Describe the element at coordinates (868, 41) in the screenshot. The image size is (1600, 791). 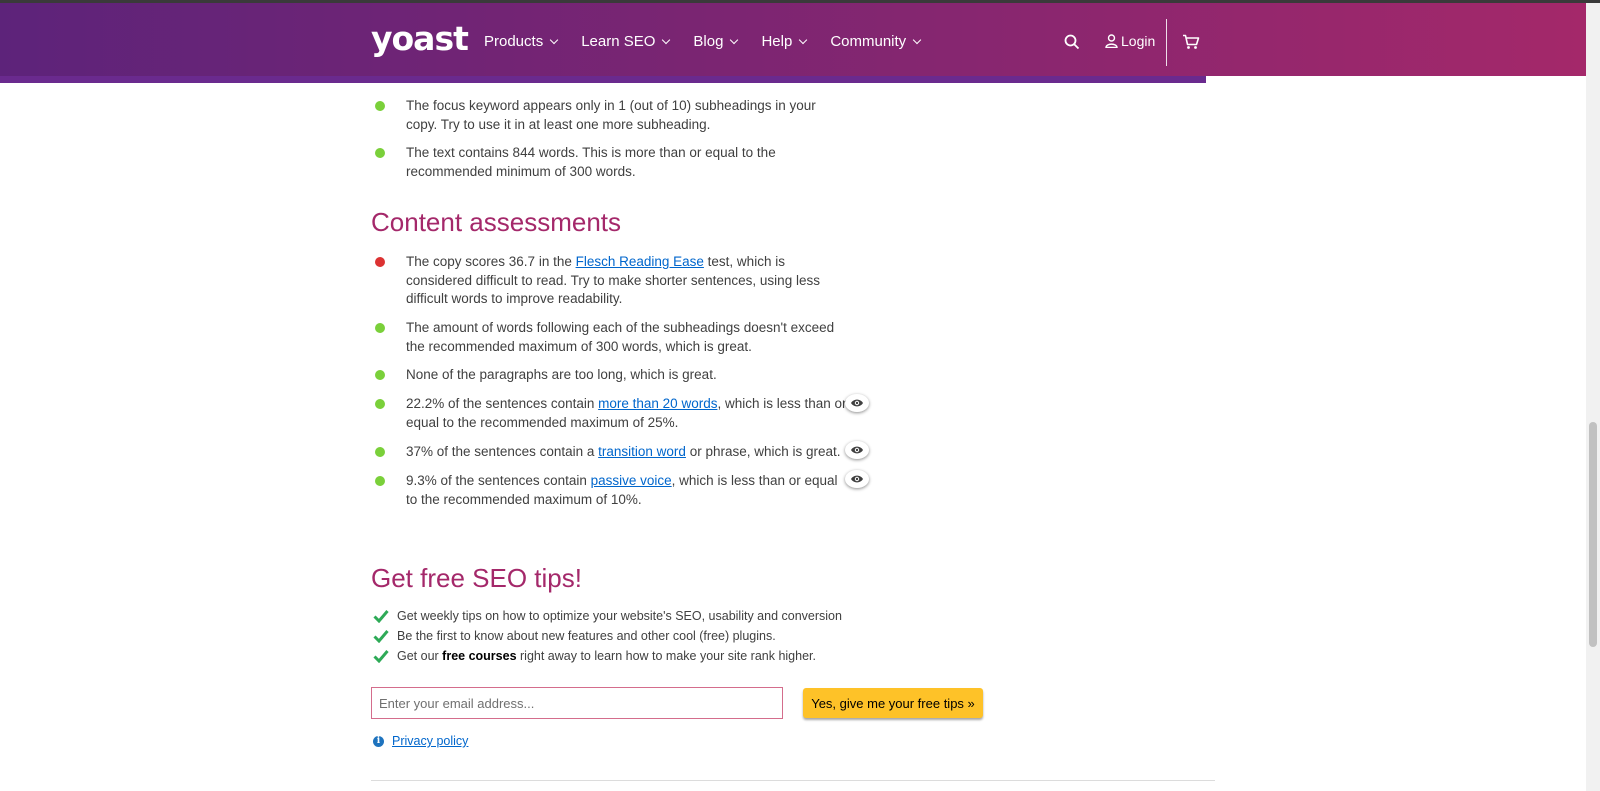
I see `nav-label: Community` at that location.